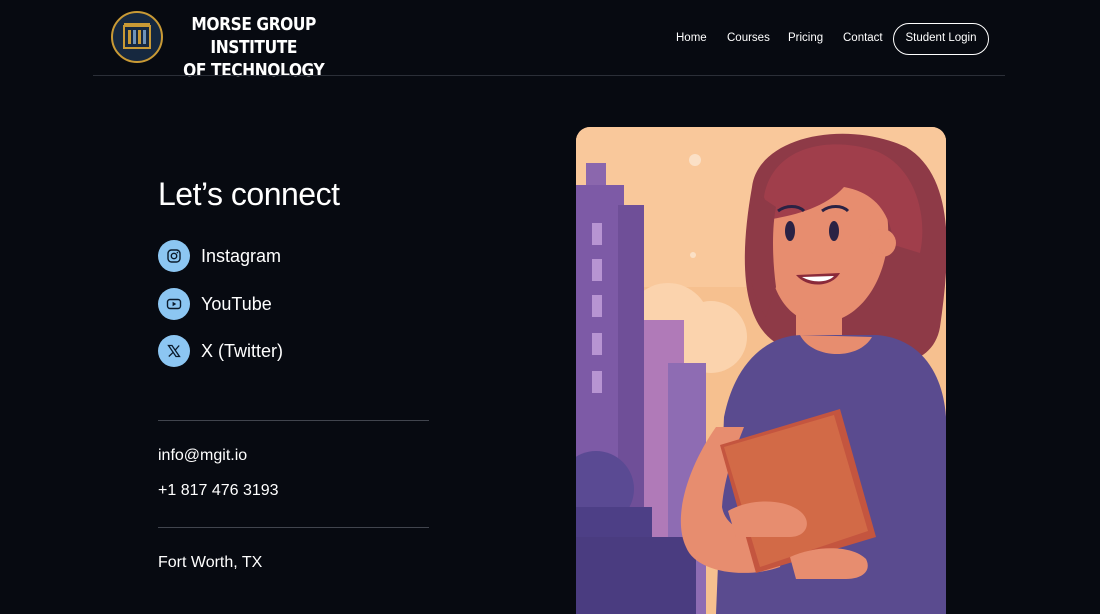 This screenshot has height=614, width=1100. What do you see at coordinates (691, 38) in the screenshot?
I see `nav-home-link: Home` at bounding box center [691, 38].